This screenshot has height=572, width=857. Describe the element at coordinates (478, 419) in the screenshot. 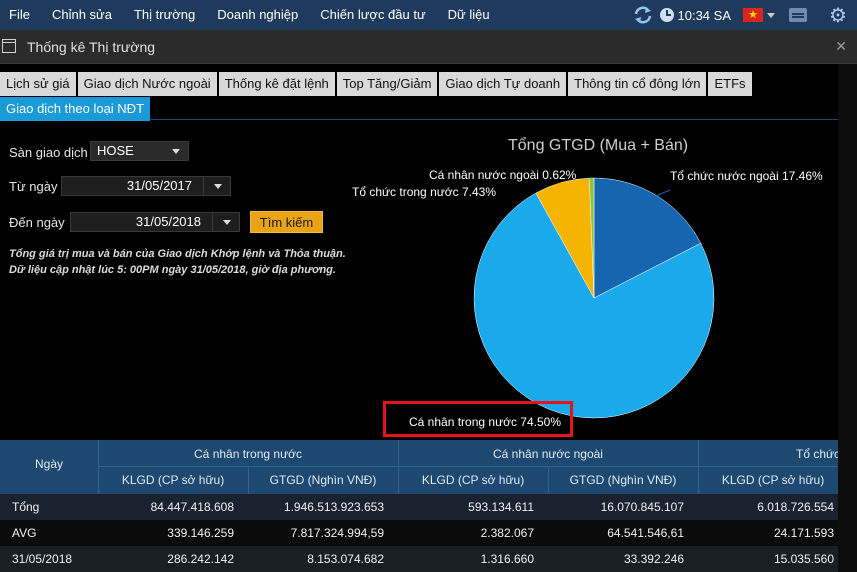

I see `highlight-box` at that location.